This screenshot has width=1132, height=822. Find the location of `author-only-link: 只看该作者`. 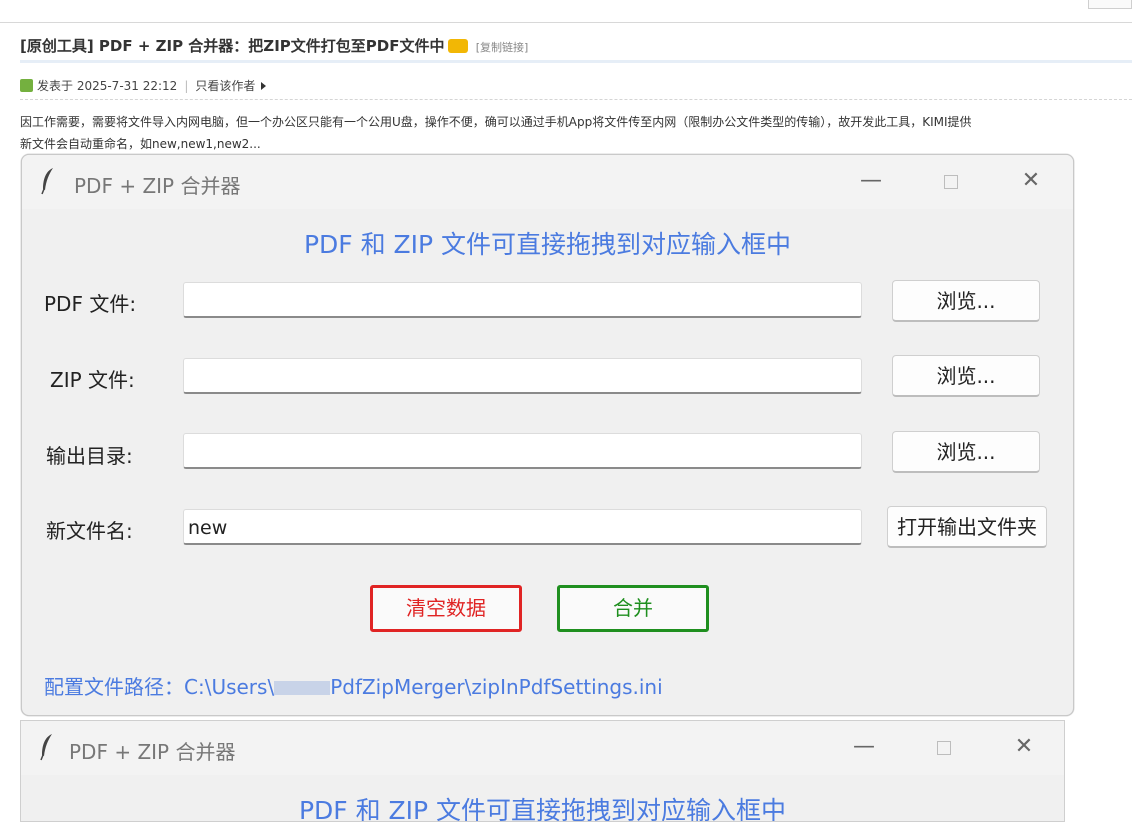

author-only-link: 只看该作者 is located at coordinates (225, 86).